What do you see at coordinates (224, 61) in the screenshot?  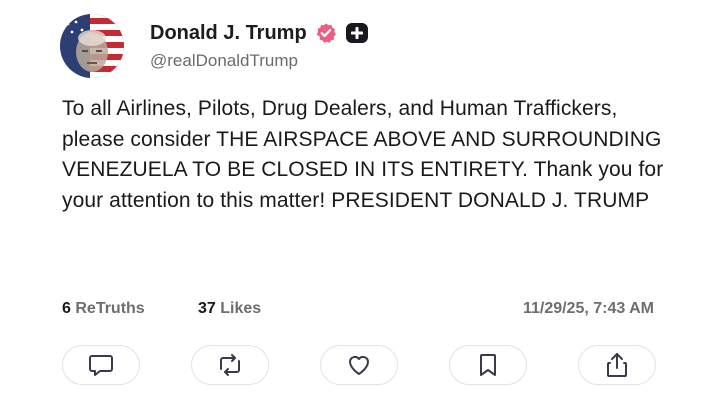 I see `author-handle: @realDonaldTrump` at bounding box center [224, 61].